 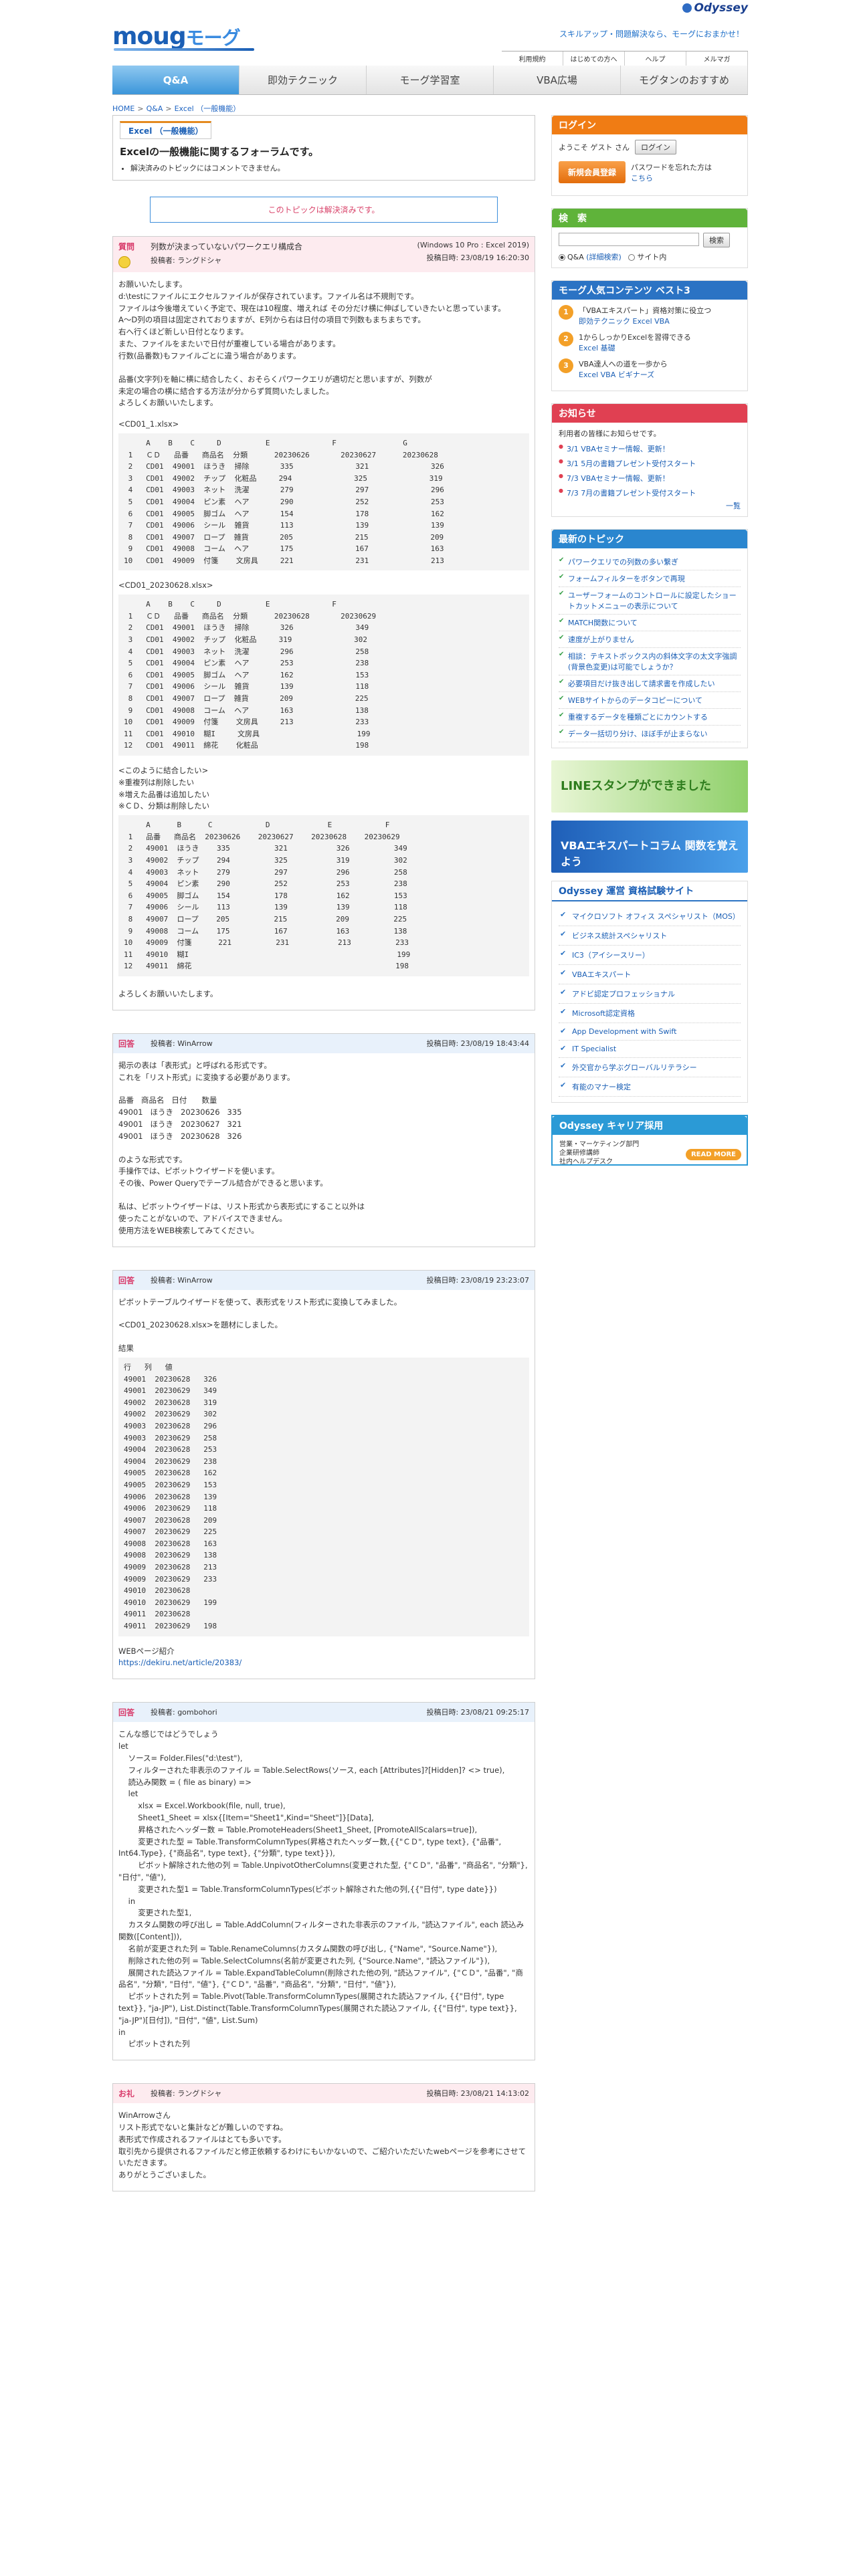 What do you see at coordinates (562, 257) in the screenshot?
I see `search-scope-qa-radio` at bounding box center [562, 257].